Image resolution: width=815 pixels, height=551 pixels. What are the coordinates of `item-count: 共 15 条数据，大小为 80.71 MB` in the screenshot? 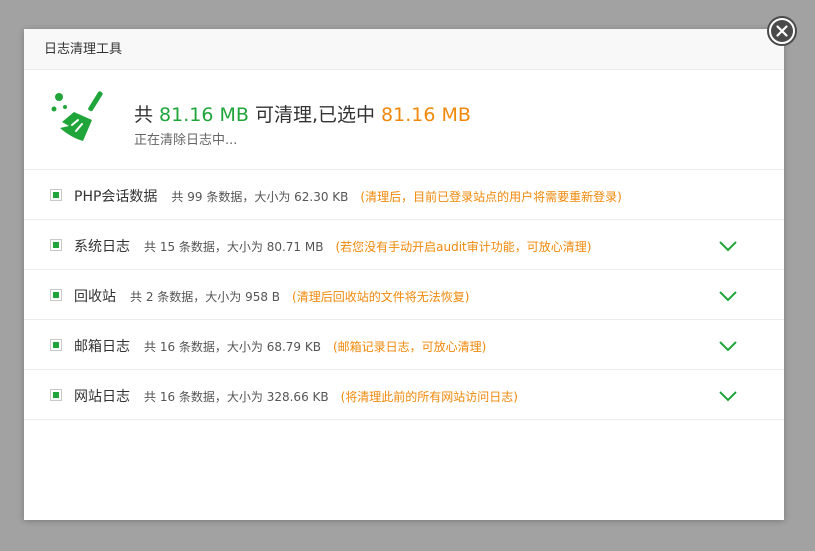 It's located at (234, 247).